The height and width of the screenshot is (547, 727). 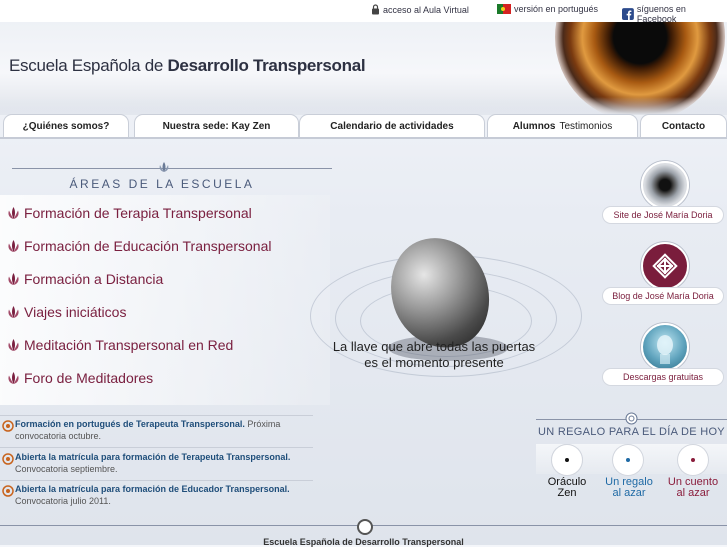 I want to click on lock-icon, so click(x=375, y=9).